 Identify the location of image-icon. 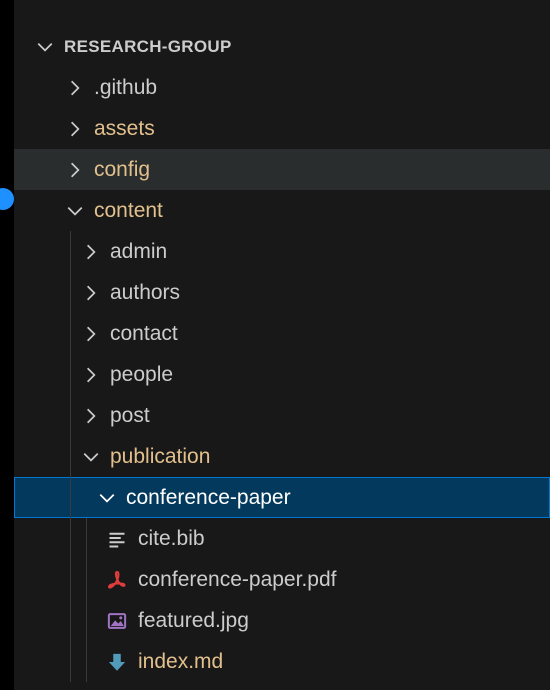
(117, 621).